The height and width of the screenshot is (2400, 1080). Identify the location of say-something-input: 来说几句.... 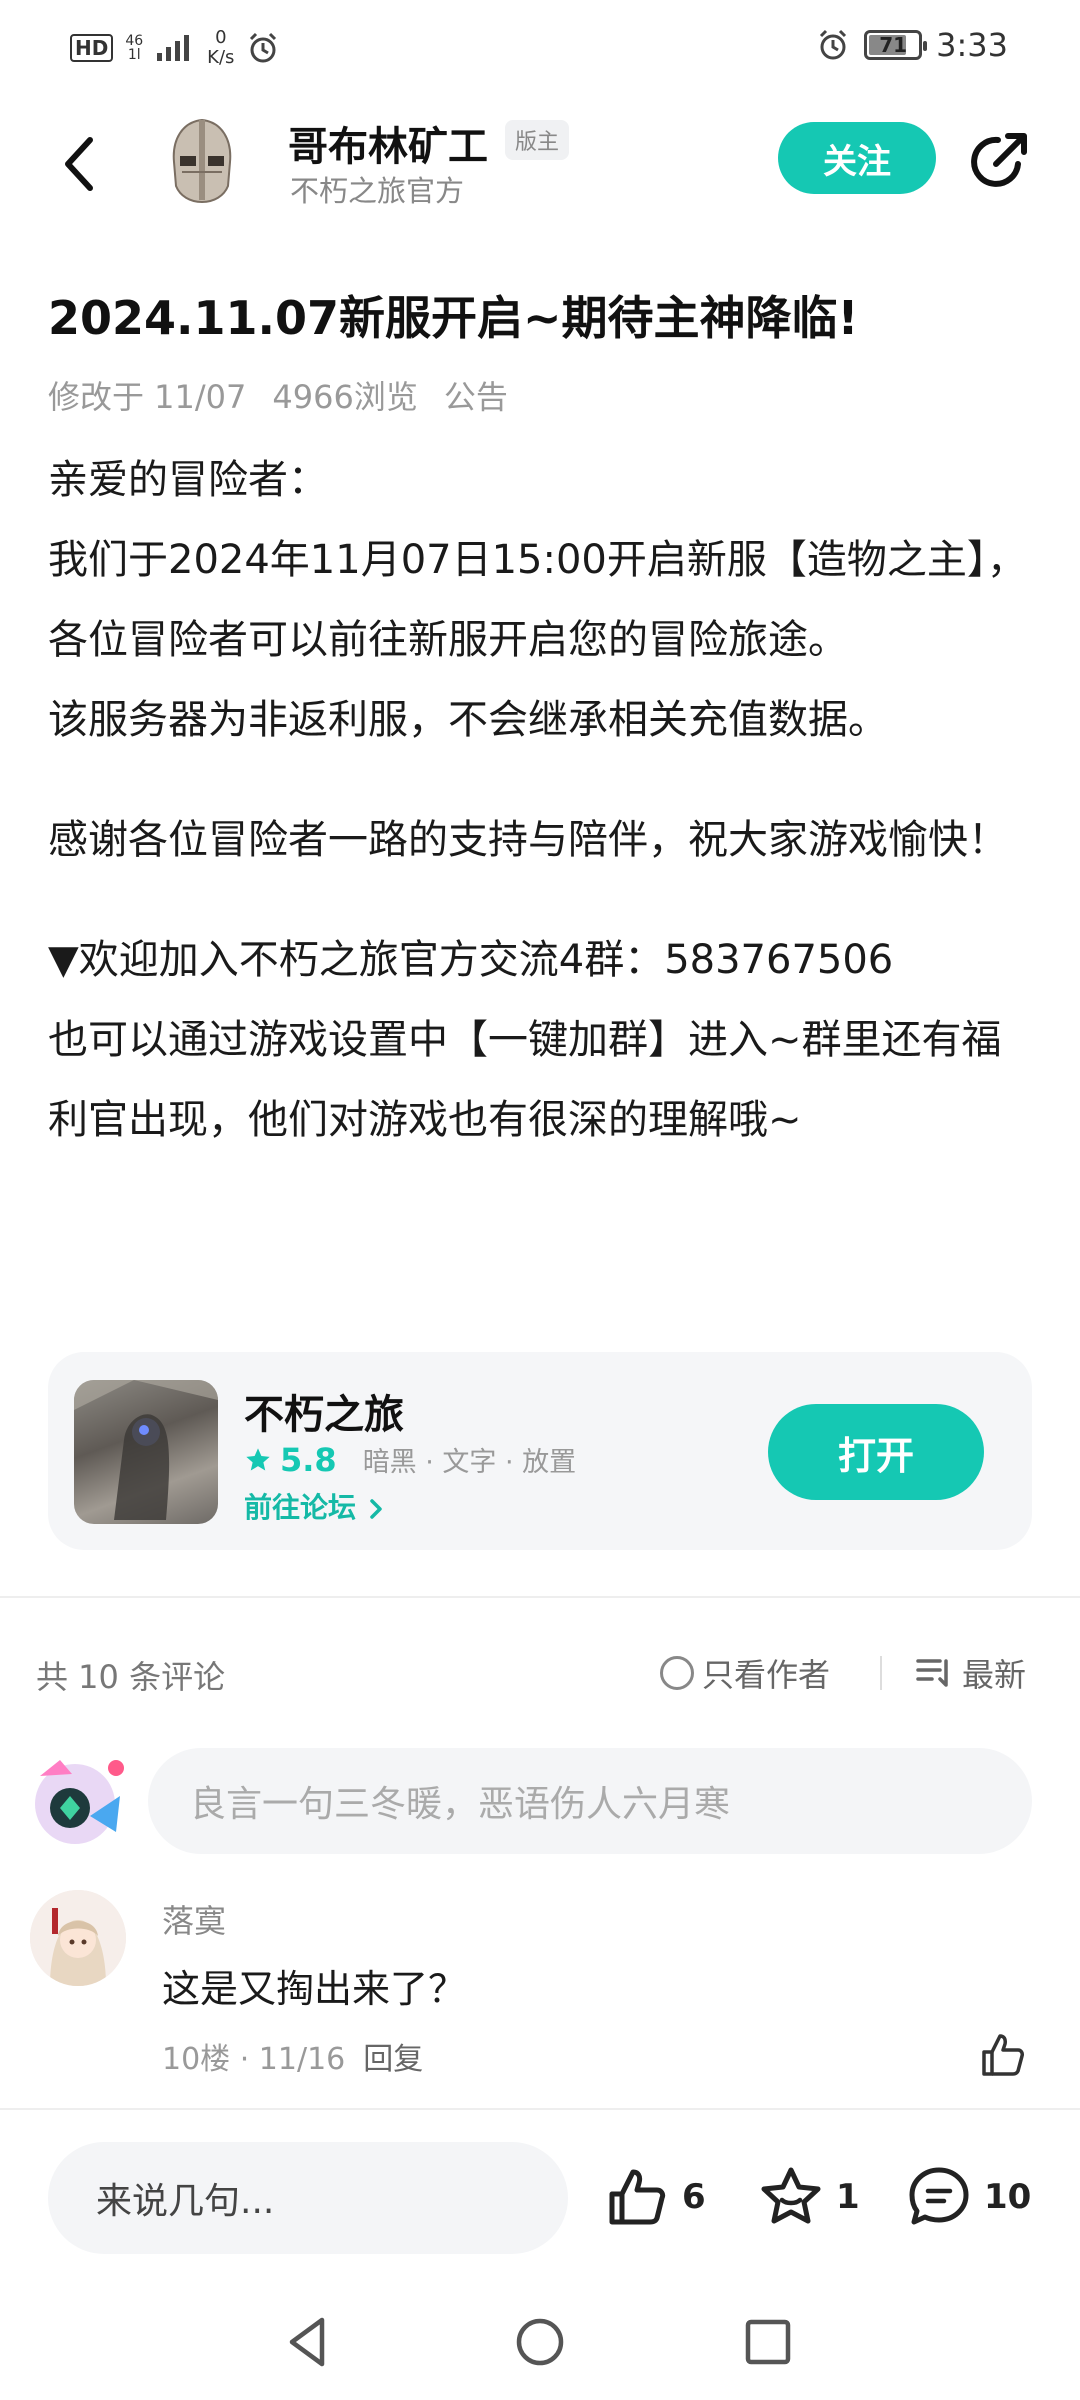
(308, 2198).